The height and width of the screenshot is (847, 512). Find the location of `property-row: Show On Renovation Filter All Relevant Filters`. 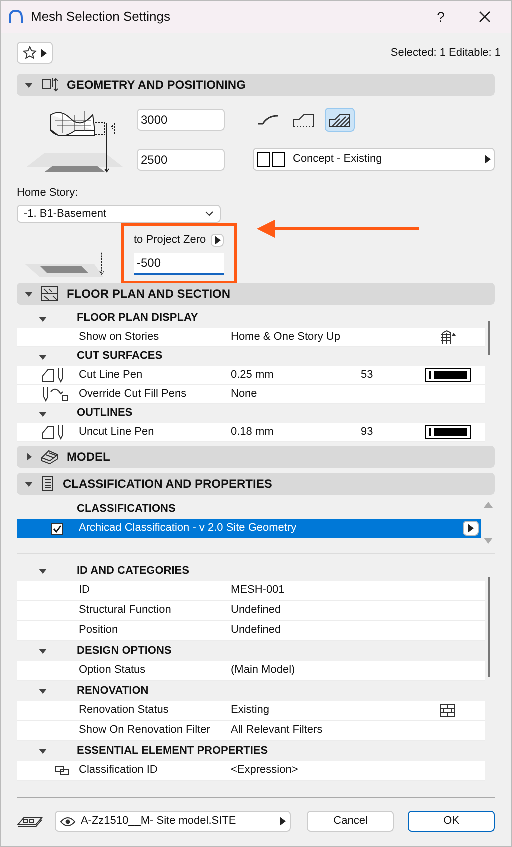

property-row: Show On Renovation Filter All Relevant Filters is located at coordinates (251, 731).